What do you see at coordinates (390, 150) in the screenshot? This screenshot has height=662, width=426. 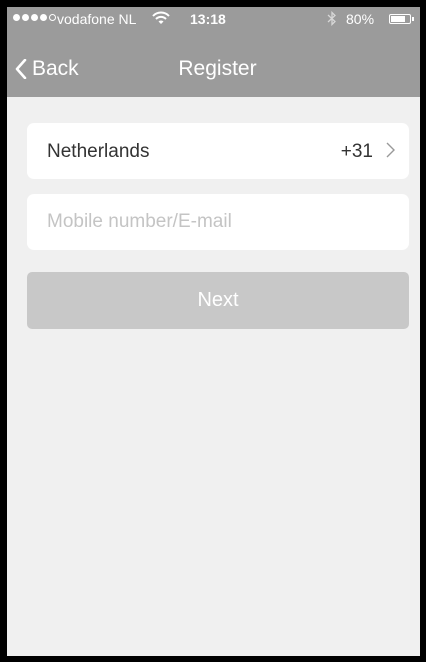 I see `chevron-right-icon` at bounding box center [390, 150].